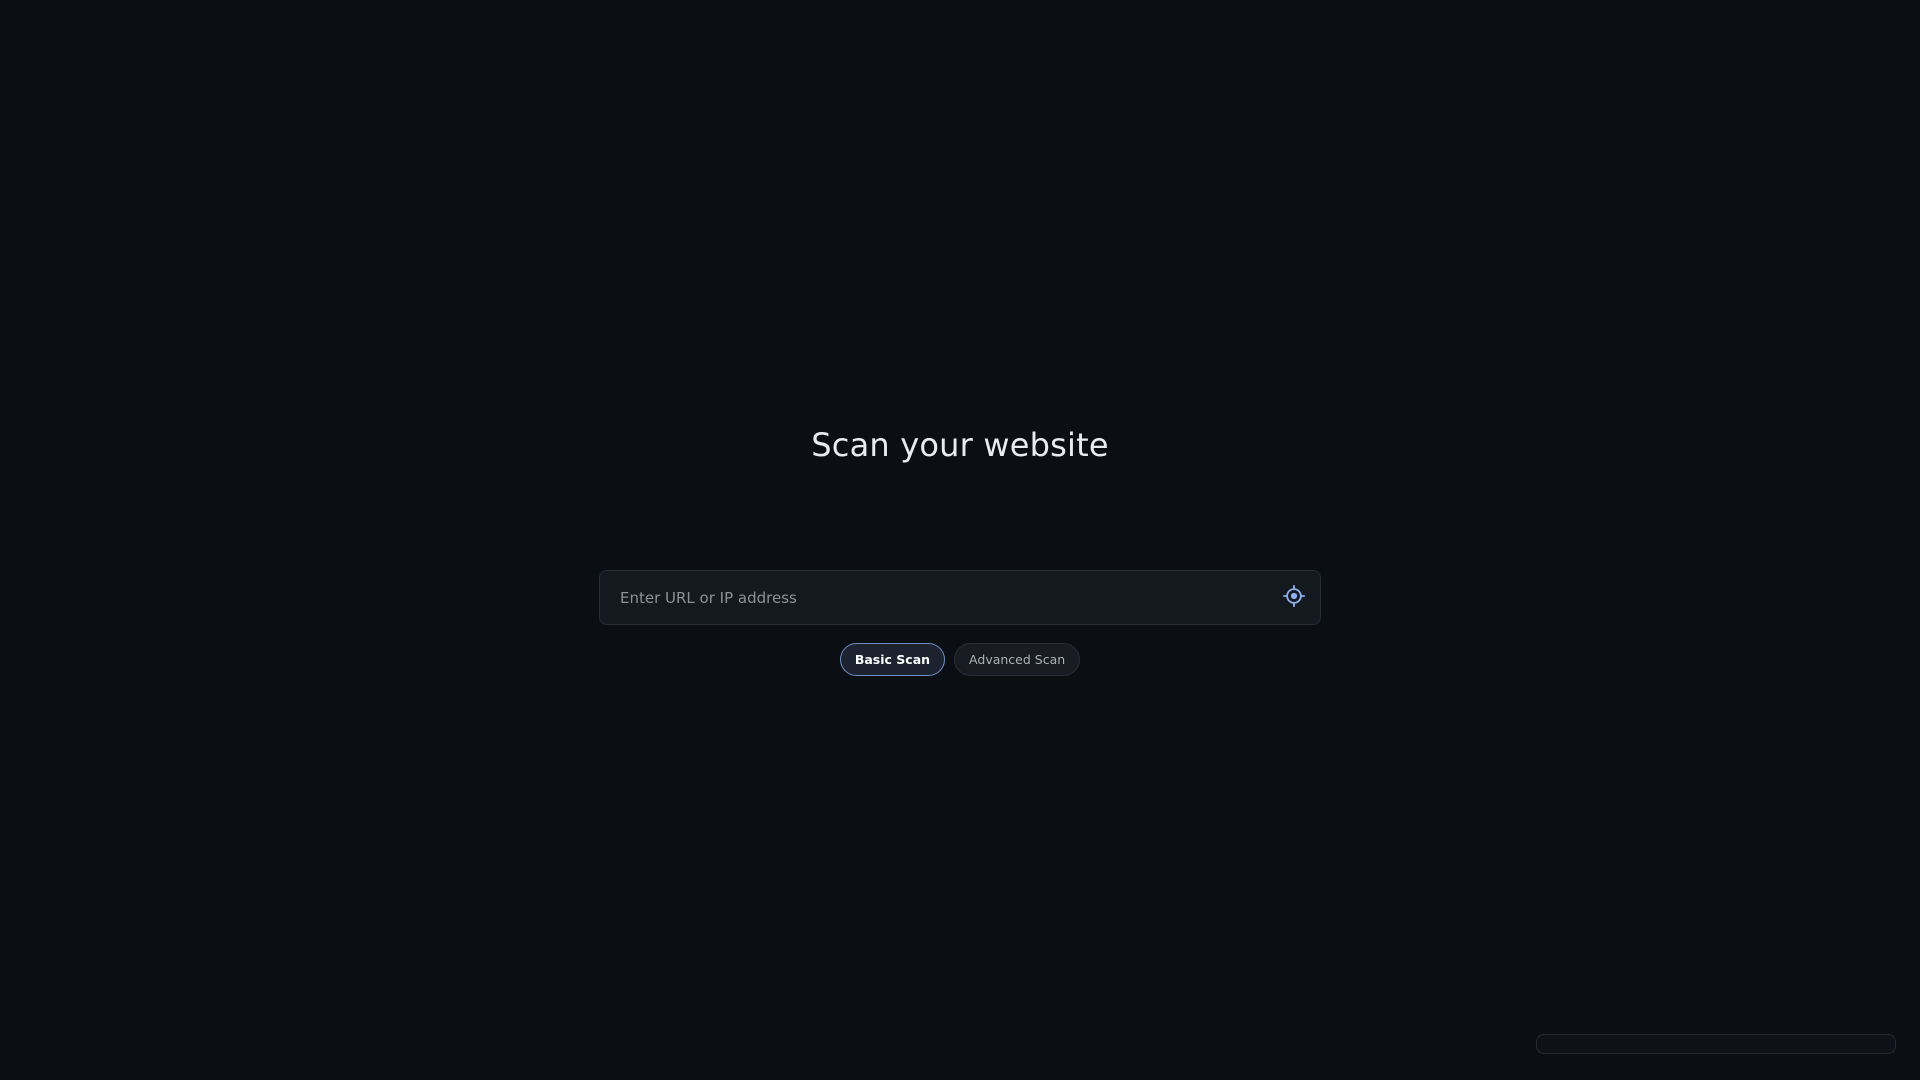 The height and width of the screenshot is (1080, 1920). I want to click on scan-target-button, so click(1294, 598).